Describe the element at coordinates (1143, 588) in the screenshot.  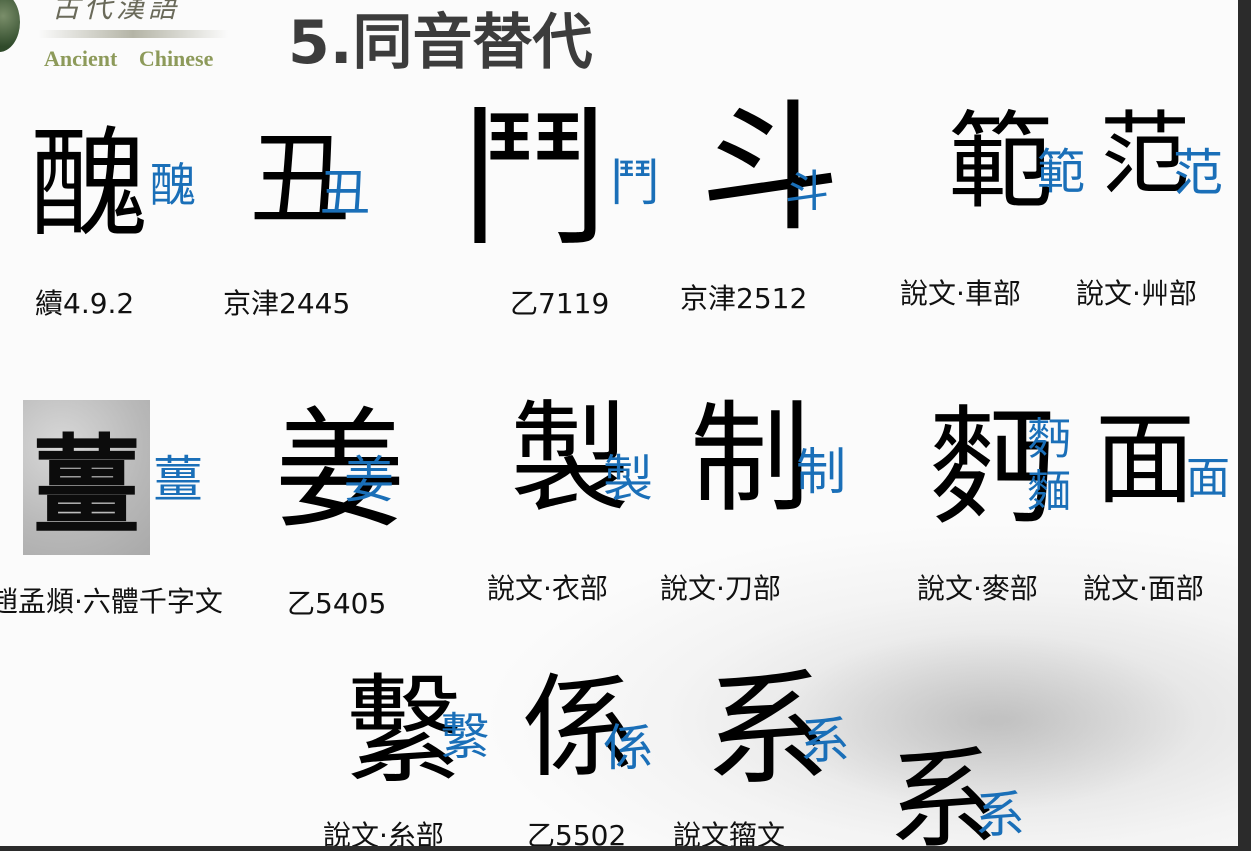
I see `source-label: 說文·面部` at that location.